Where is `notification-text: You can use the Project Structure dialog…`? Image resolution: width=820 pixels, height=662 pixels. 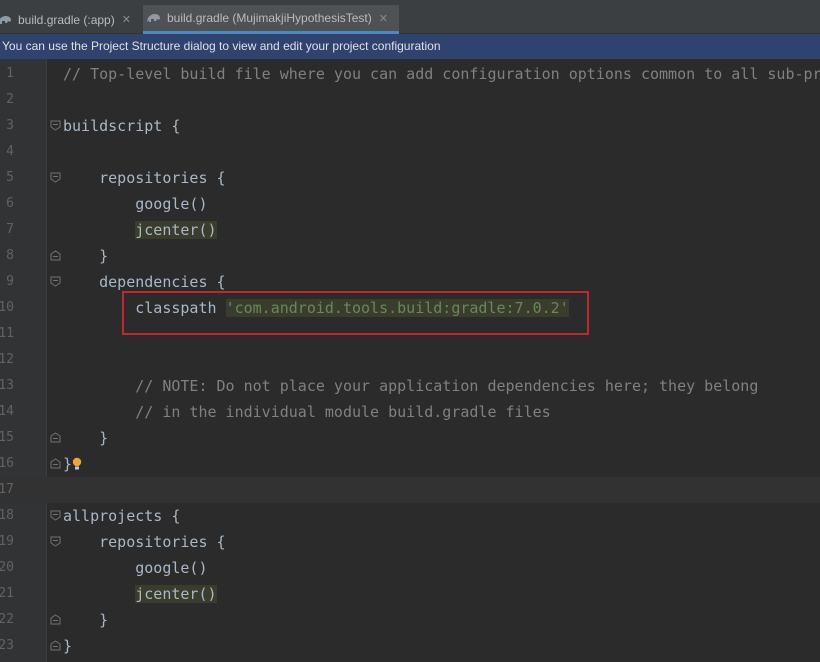
notification-text: You can use the Project Structure dialog… is located at coordinates (221, 46).